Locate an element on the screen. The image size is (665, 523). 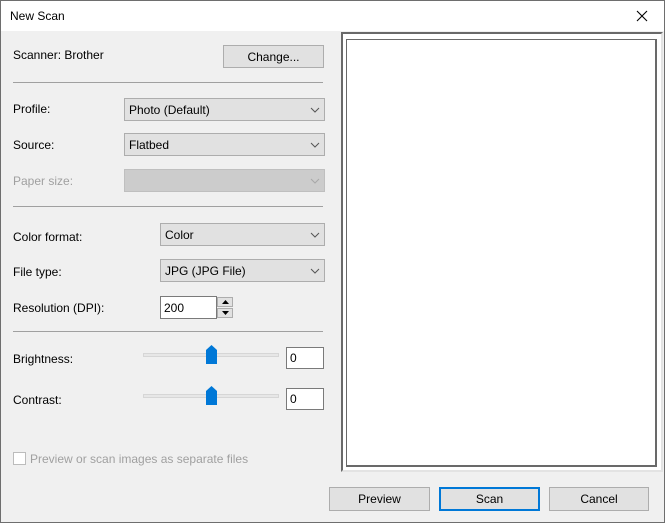
contrast-input: 0 is located at coordinates (305, 399).